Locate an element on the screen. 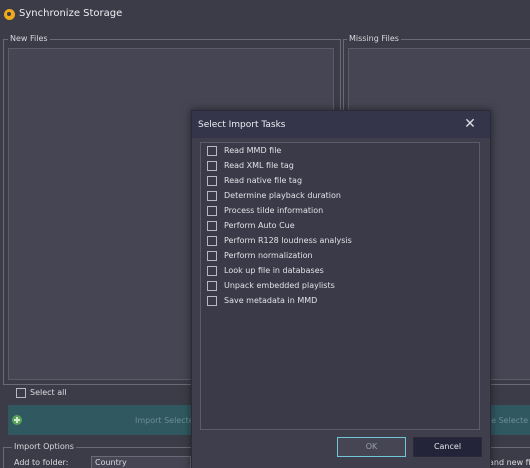 This screenshot has width=530, height=468. task-label: Look up file in databases is located at coordinates (274, 270).